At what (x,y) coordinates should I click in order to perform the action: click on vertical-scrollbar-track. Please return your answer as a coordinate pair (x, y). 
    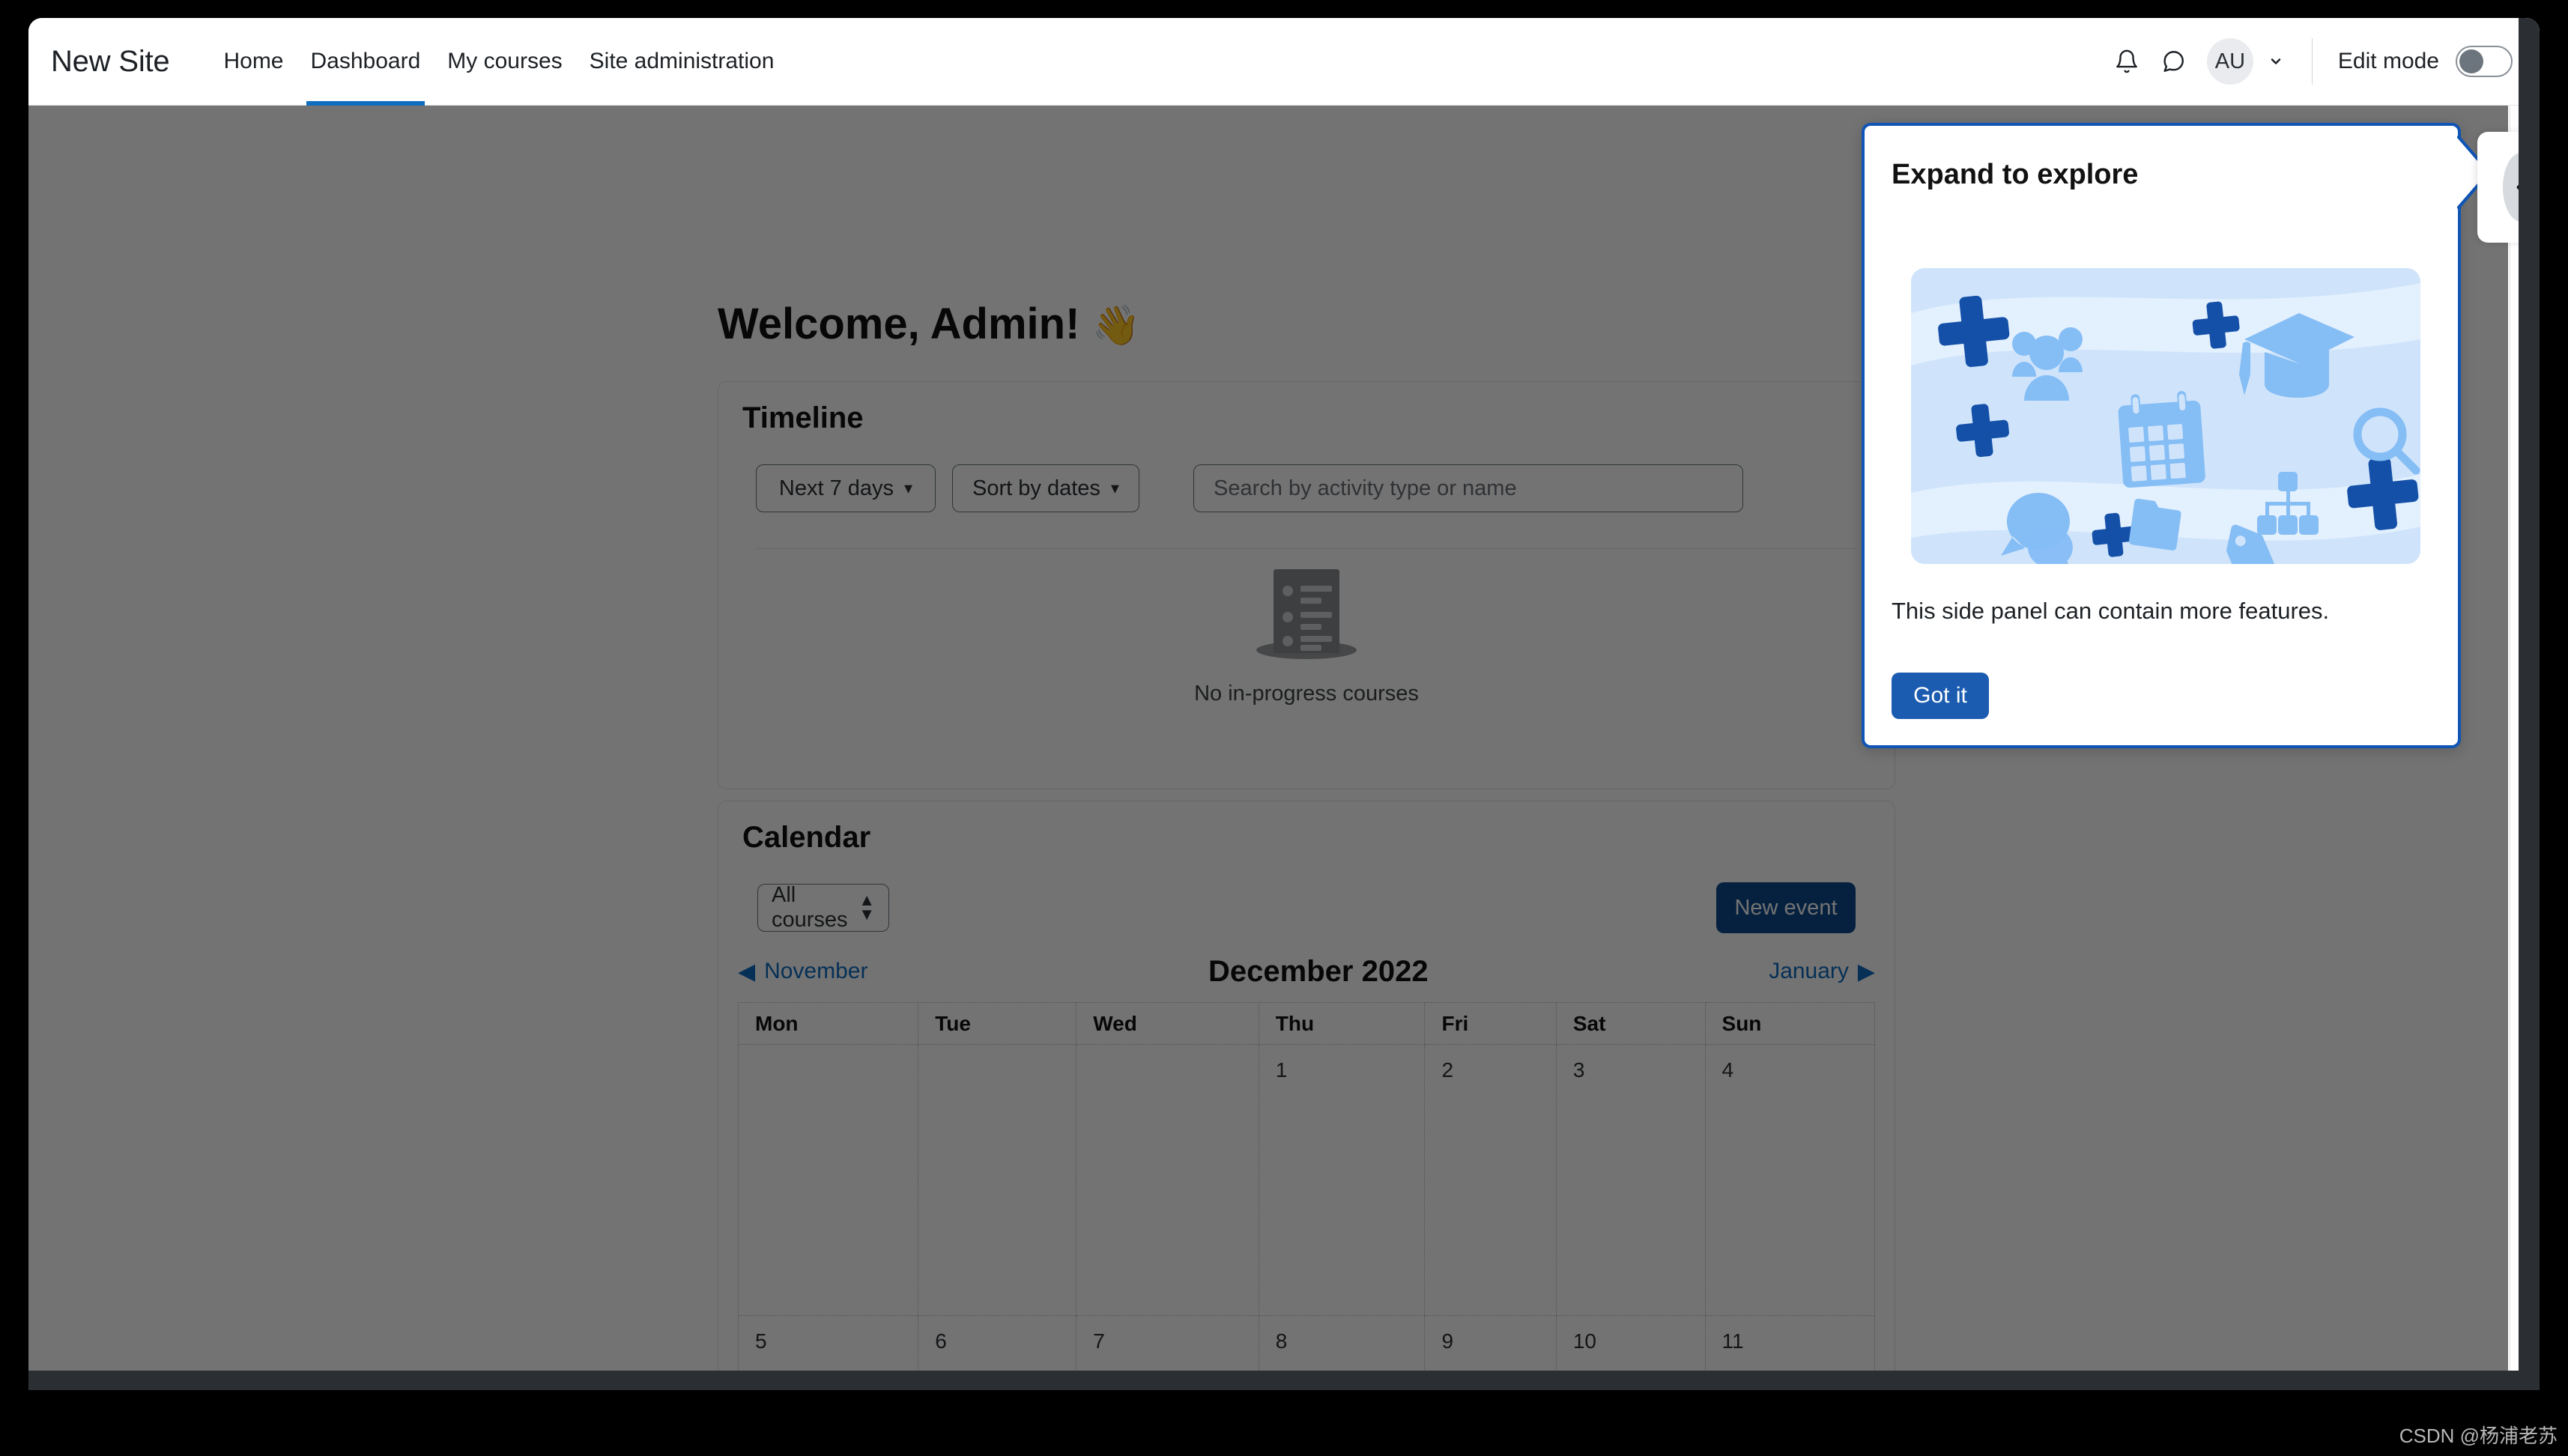
    Looking at the image, I should click on (2529, 704).